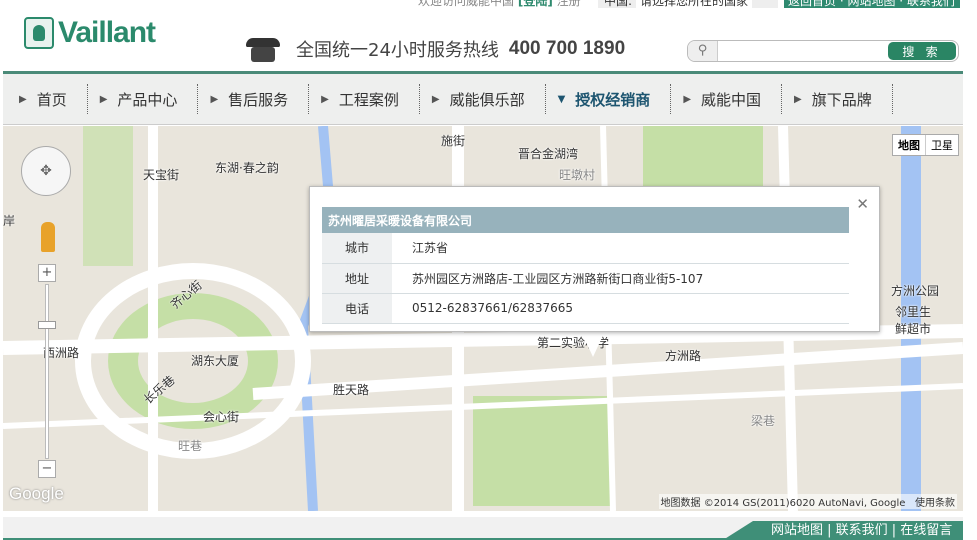 Image resolution: width=977 pixels, height=540 pixels. What do you see at coordinates (47, 325) in the screenshot?
I see `zoom-slider-handle` at bounding box center [47, 325].